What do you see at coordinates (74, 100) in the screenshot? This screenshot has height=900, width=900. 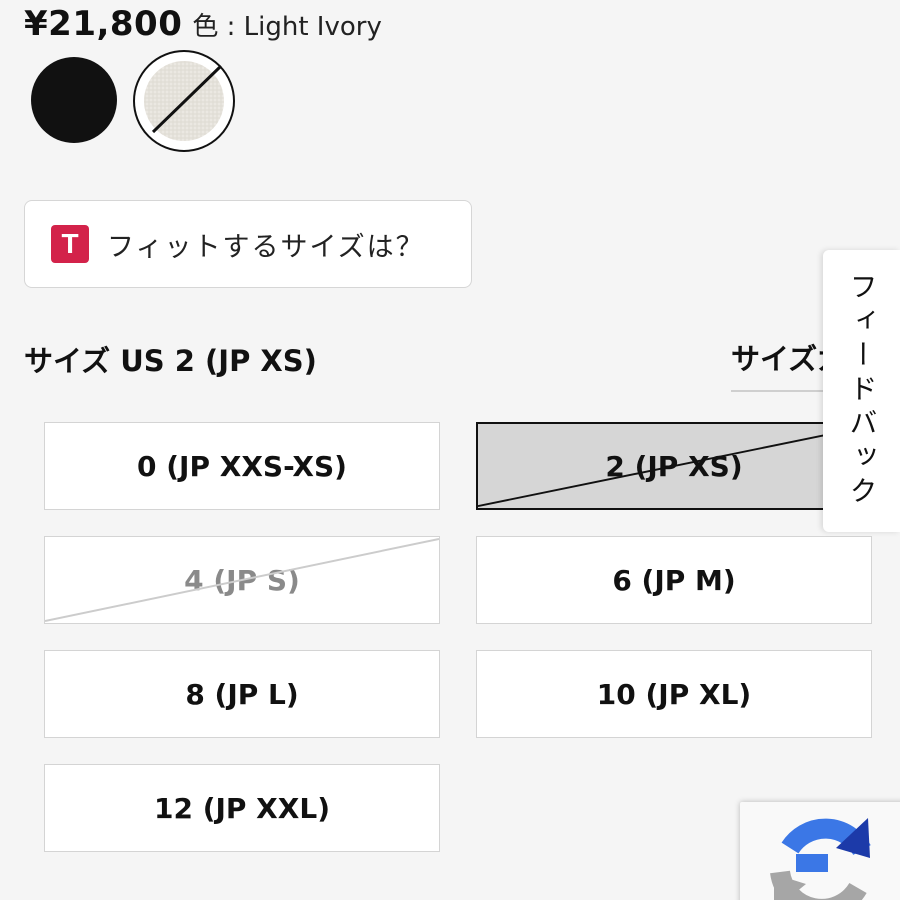 I see `swatch-black` at bounding box center [74, 100].